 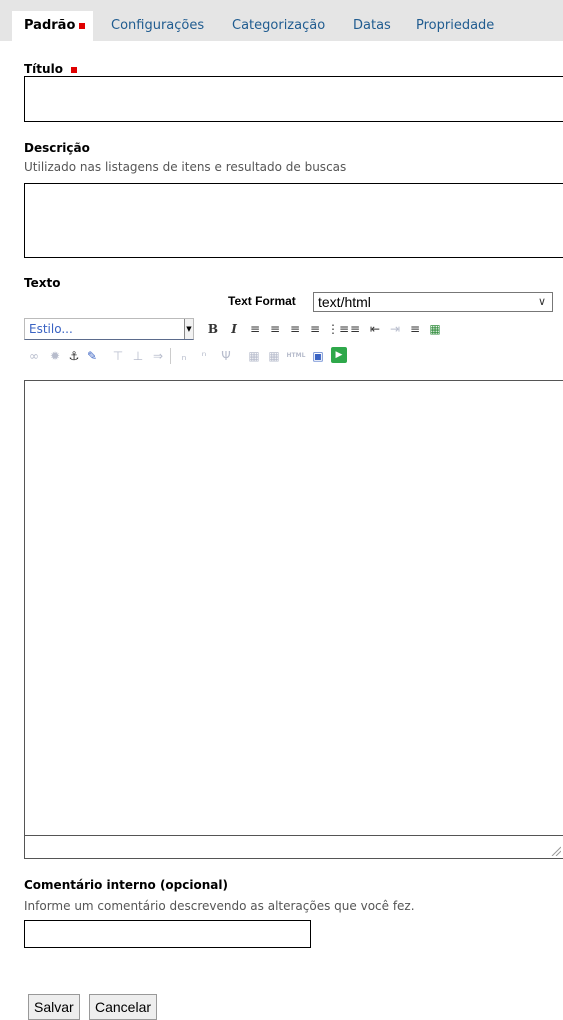 What do you see at coordinates (188, 329) in the screenshot?
I see `dropdown-arrow-icon: ▼` at bounding box center [188, 329].